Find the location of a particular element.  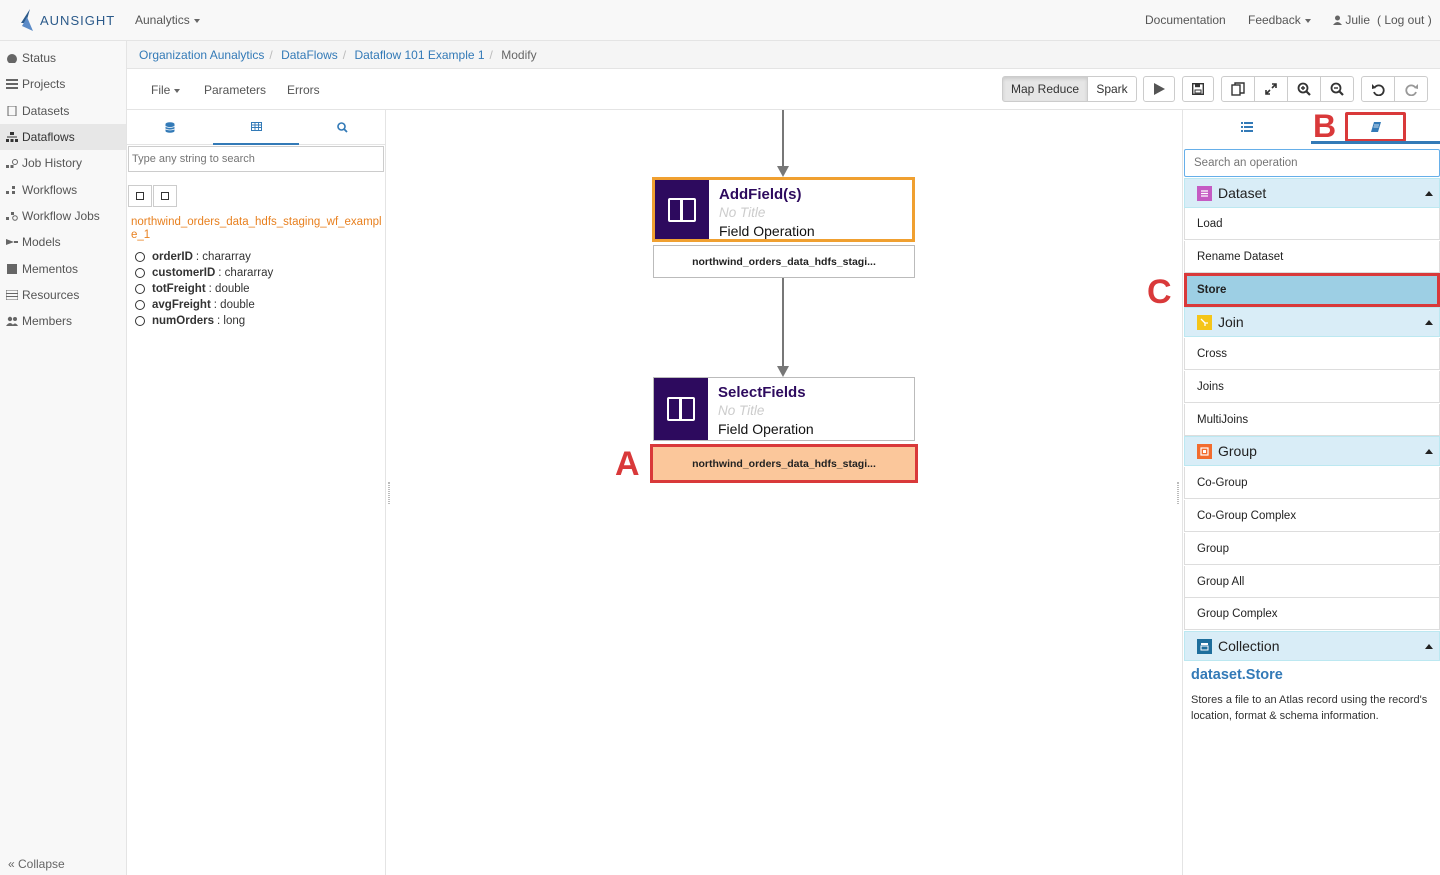

breadcrumb-link-dataflow: Dataflow 101 Example 1 is located at coordinates (419, 55).